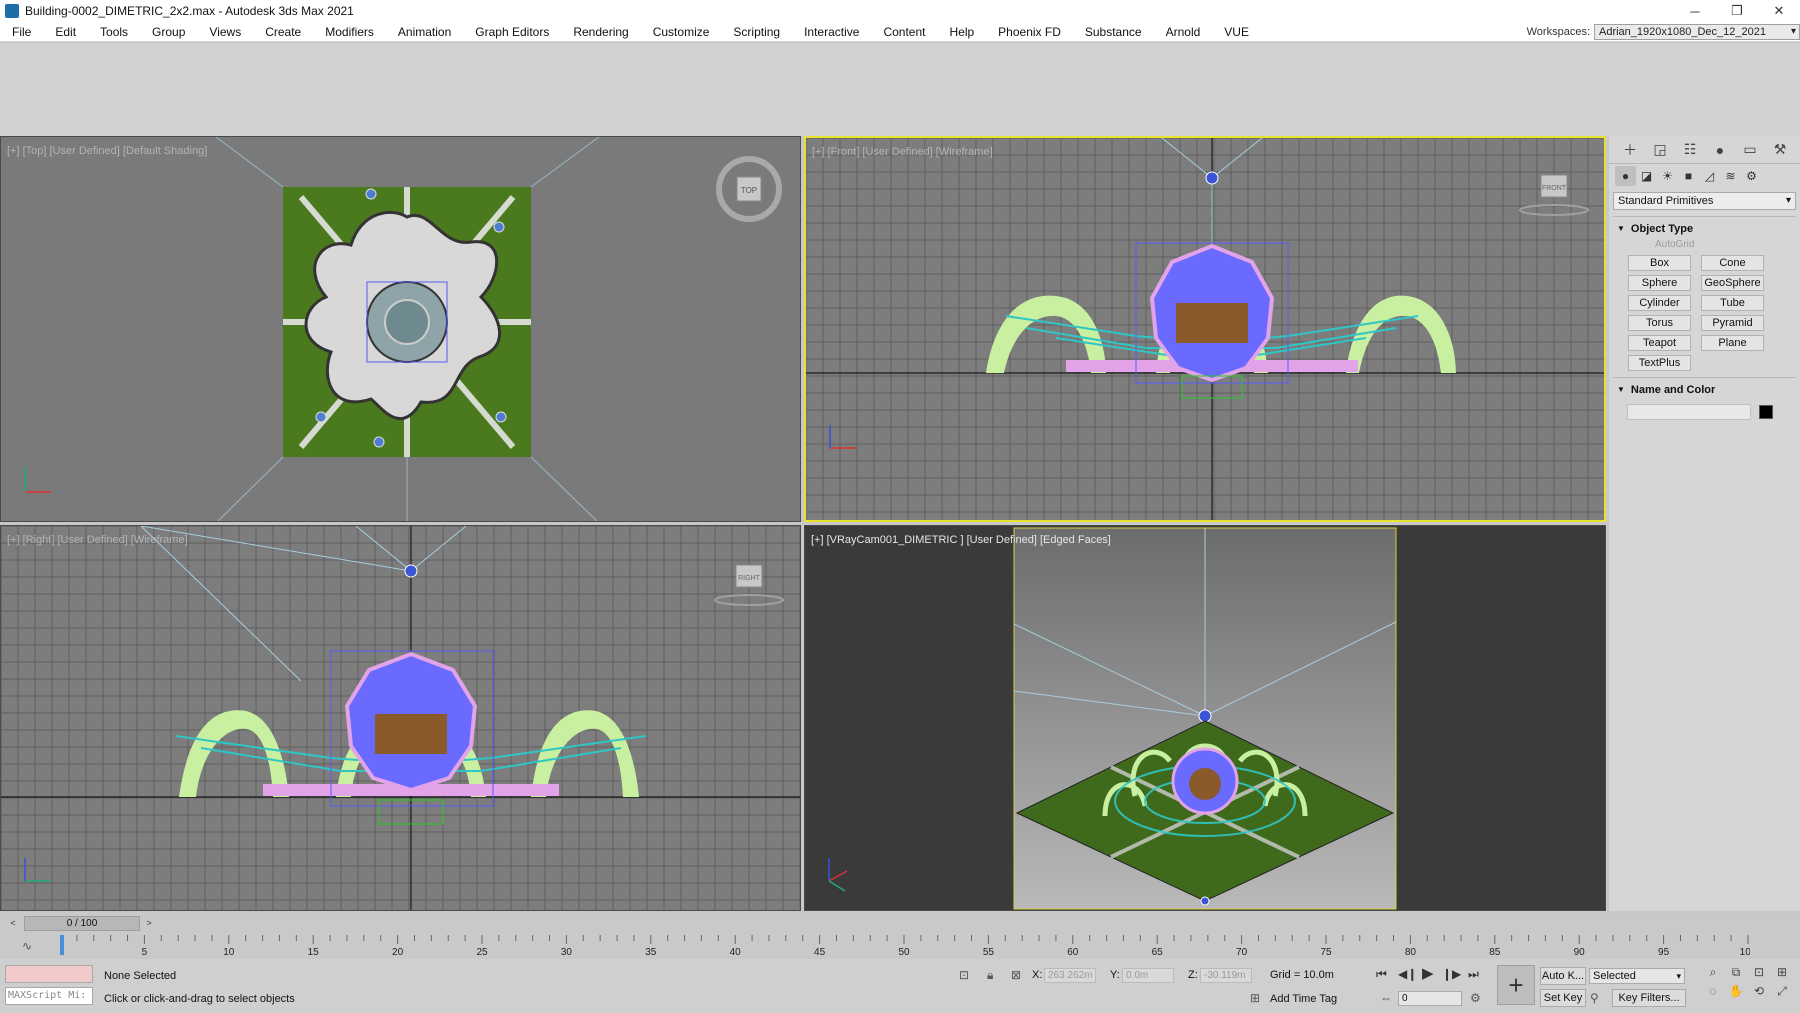 Image resolution: width=1800 pixels, height=1013 pixels. Describe the element at coordinates (1594, 998) in the screenshot. I see `key-filter-icon: ⚲` at that location.